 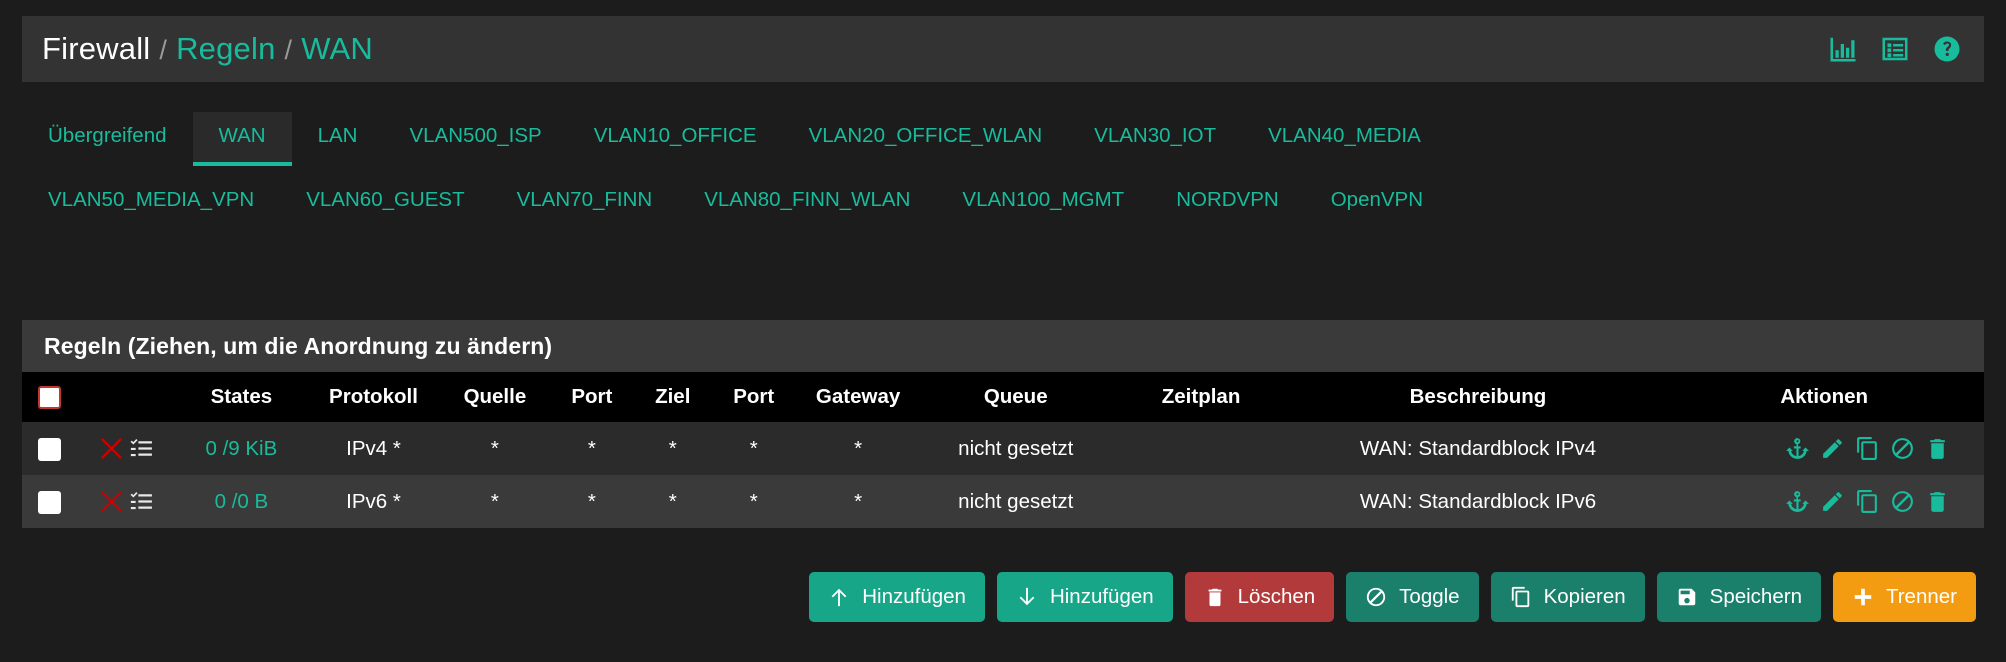 What do you see at coordinates (1016, 397) in the screenshot?
I see `header-queue: Queue` at bounding box center [1016, 397].